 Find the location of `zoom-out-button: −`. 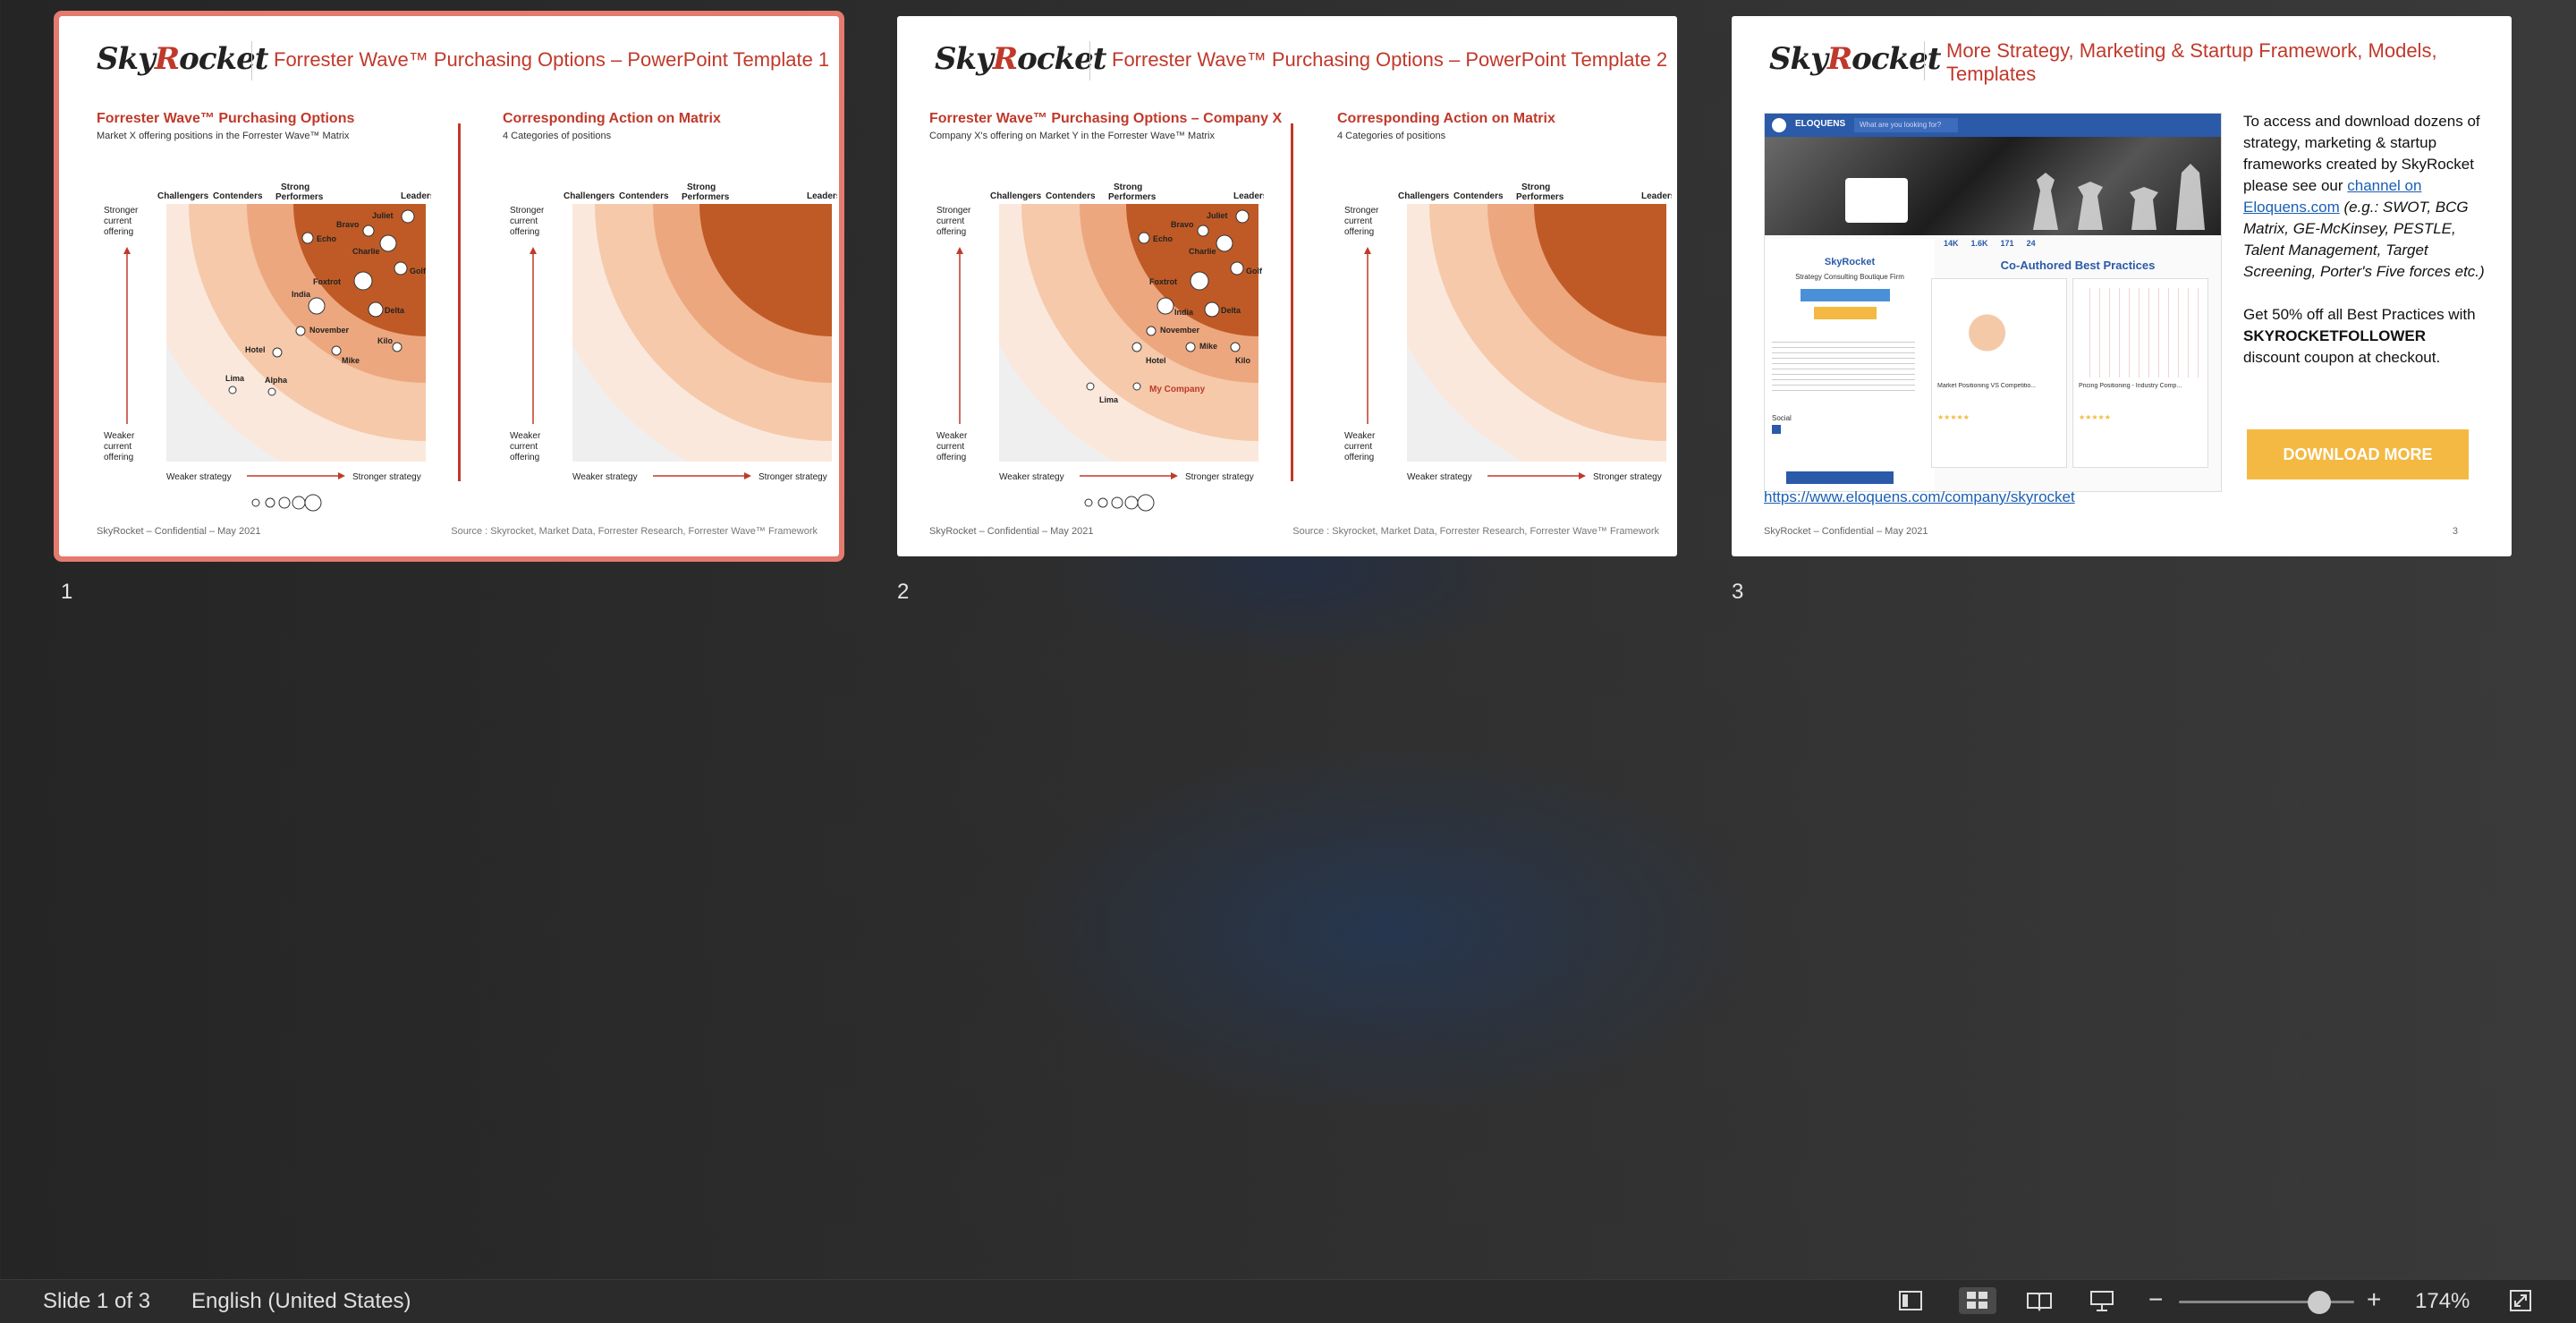

zoom-out-button: − is located at coordinates (2155, 1299).